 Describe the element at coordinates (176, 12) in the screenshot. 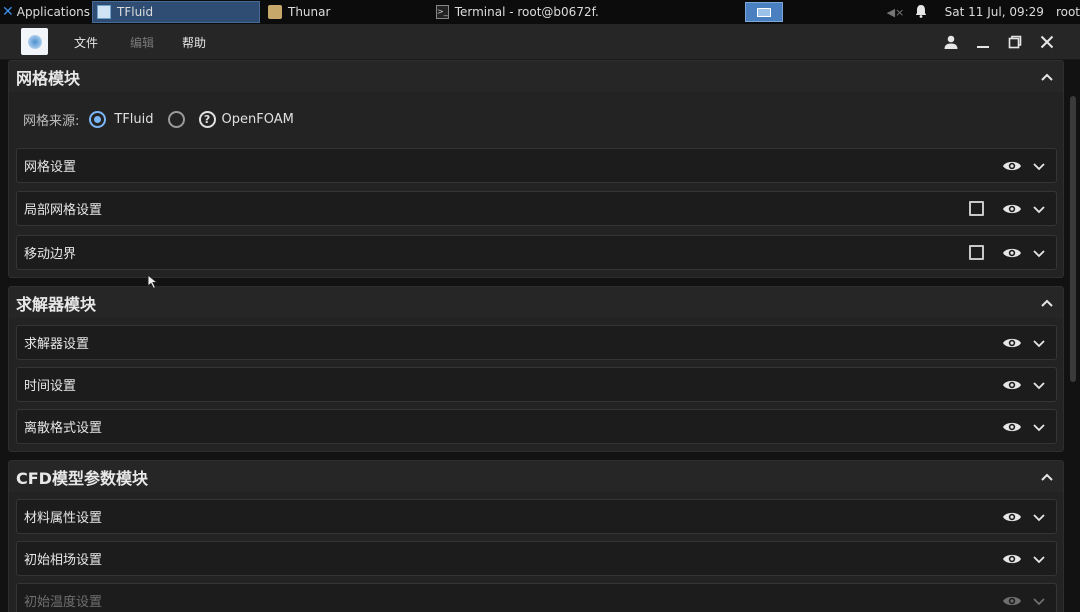

I see `taskbar-window-tfluid: TFluid` at that location.